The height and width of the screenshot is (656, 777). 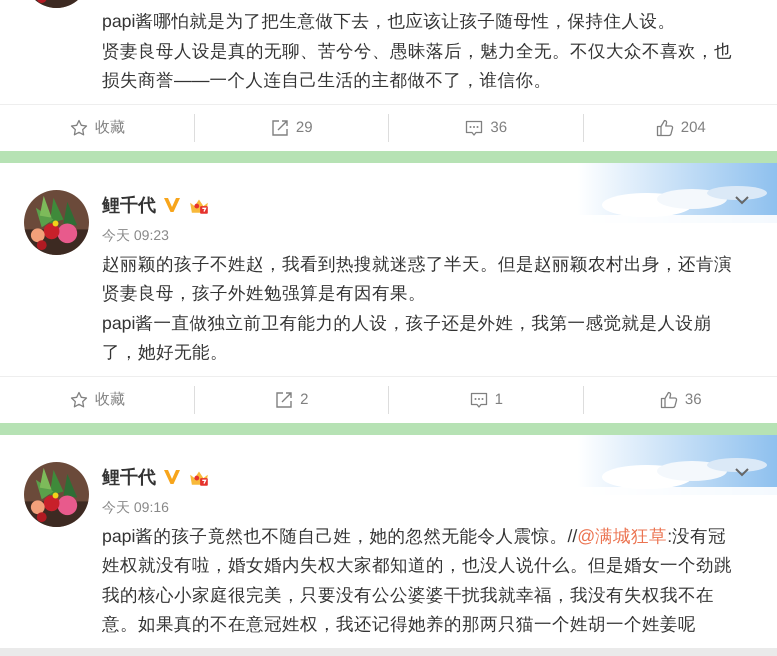 I want to click on post-text: papi酱哪怕就是为了把生意做下去，也应该让孩子随母性，保持住人设。, so click(x=389, y=21).